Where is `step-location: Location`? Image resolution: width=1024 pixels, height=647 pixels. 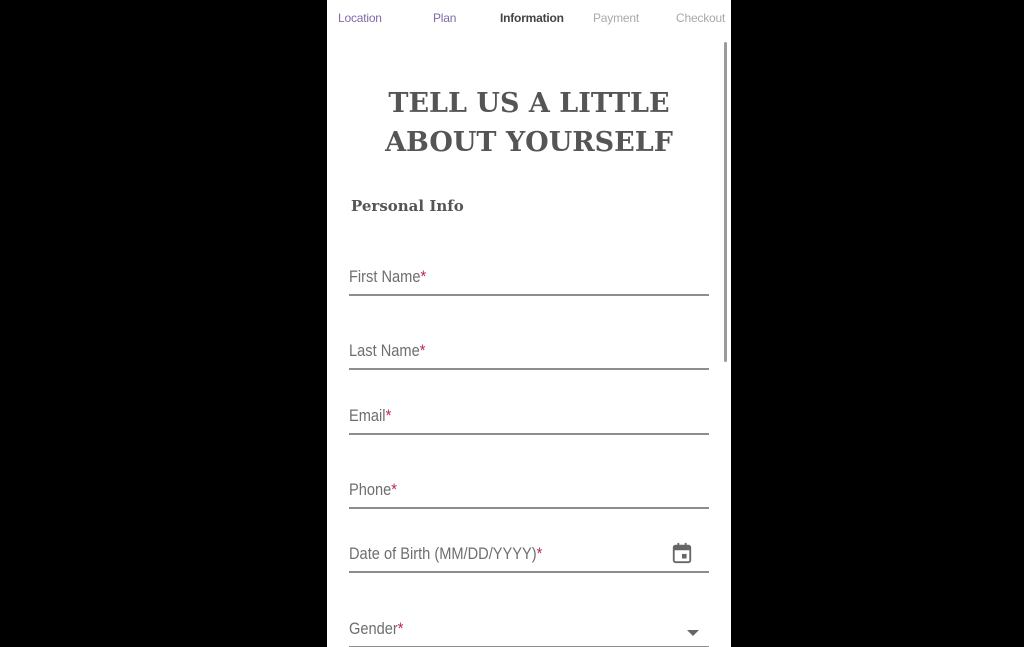
step-location: Location is located at coordinates (360, 18).